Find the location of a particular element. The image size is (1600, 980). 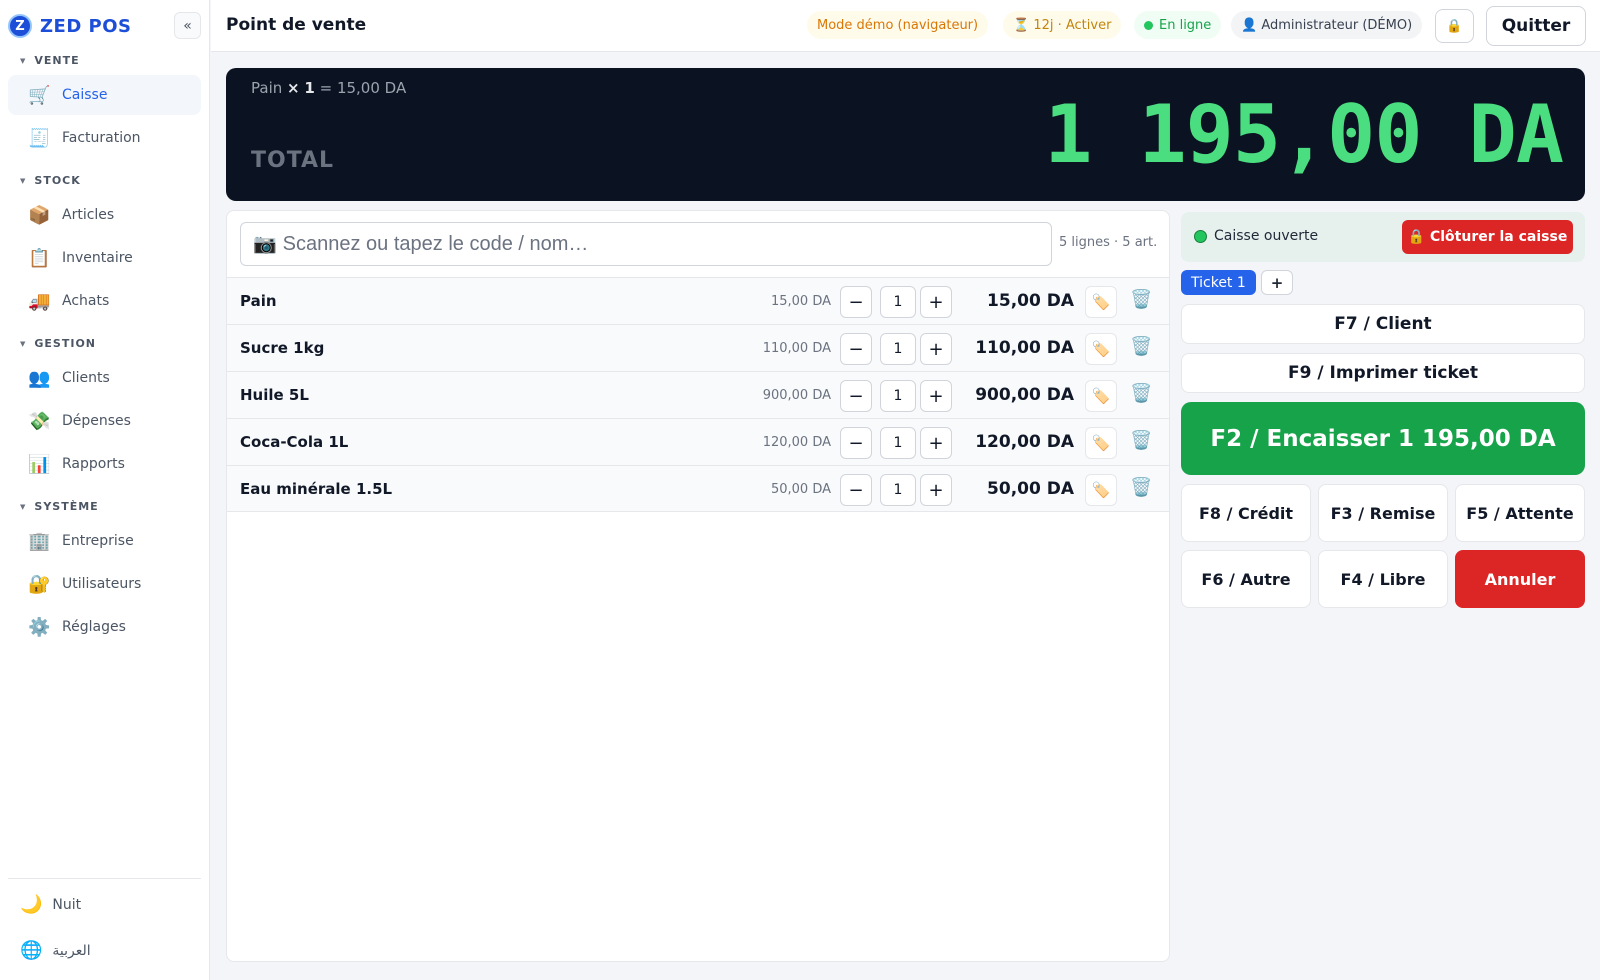

language-toggle: 🌐 العربية is located at coordinates (55, 950).